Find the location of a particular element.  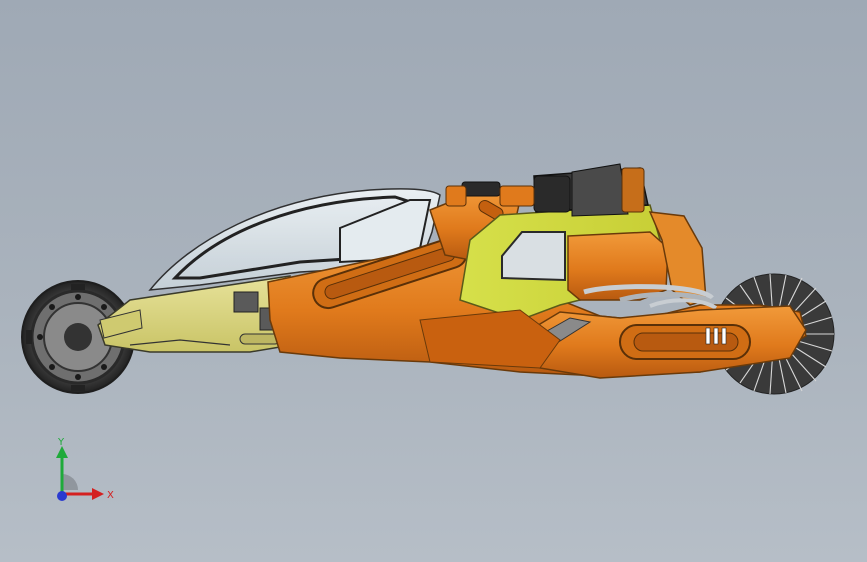

triad-plane-icon is located at coordinates (70, 482).